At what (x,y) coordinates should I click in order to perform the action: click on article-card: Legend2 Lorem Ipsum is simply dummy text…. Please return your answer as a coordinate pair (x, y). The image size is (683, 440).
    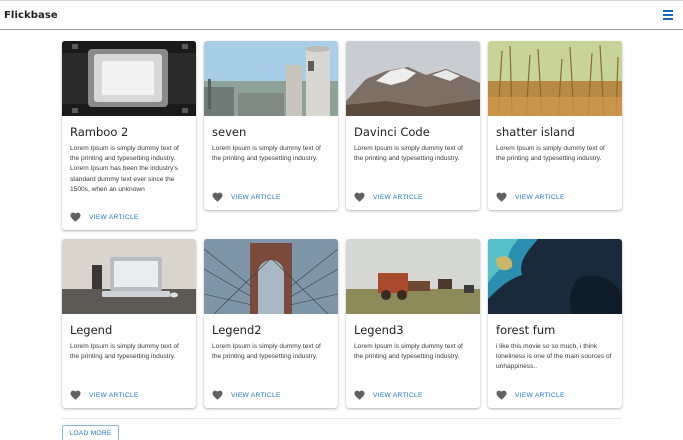
    Looking at the image, I should click on (271, 323).